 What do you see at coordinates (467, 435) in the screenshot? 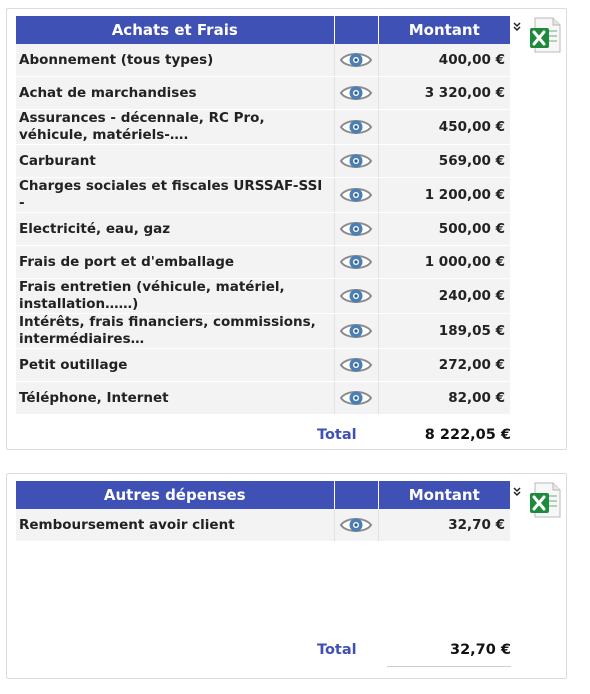
I see `total-value: 8 222,05 €` at bounding box center [467, 435].